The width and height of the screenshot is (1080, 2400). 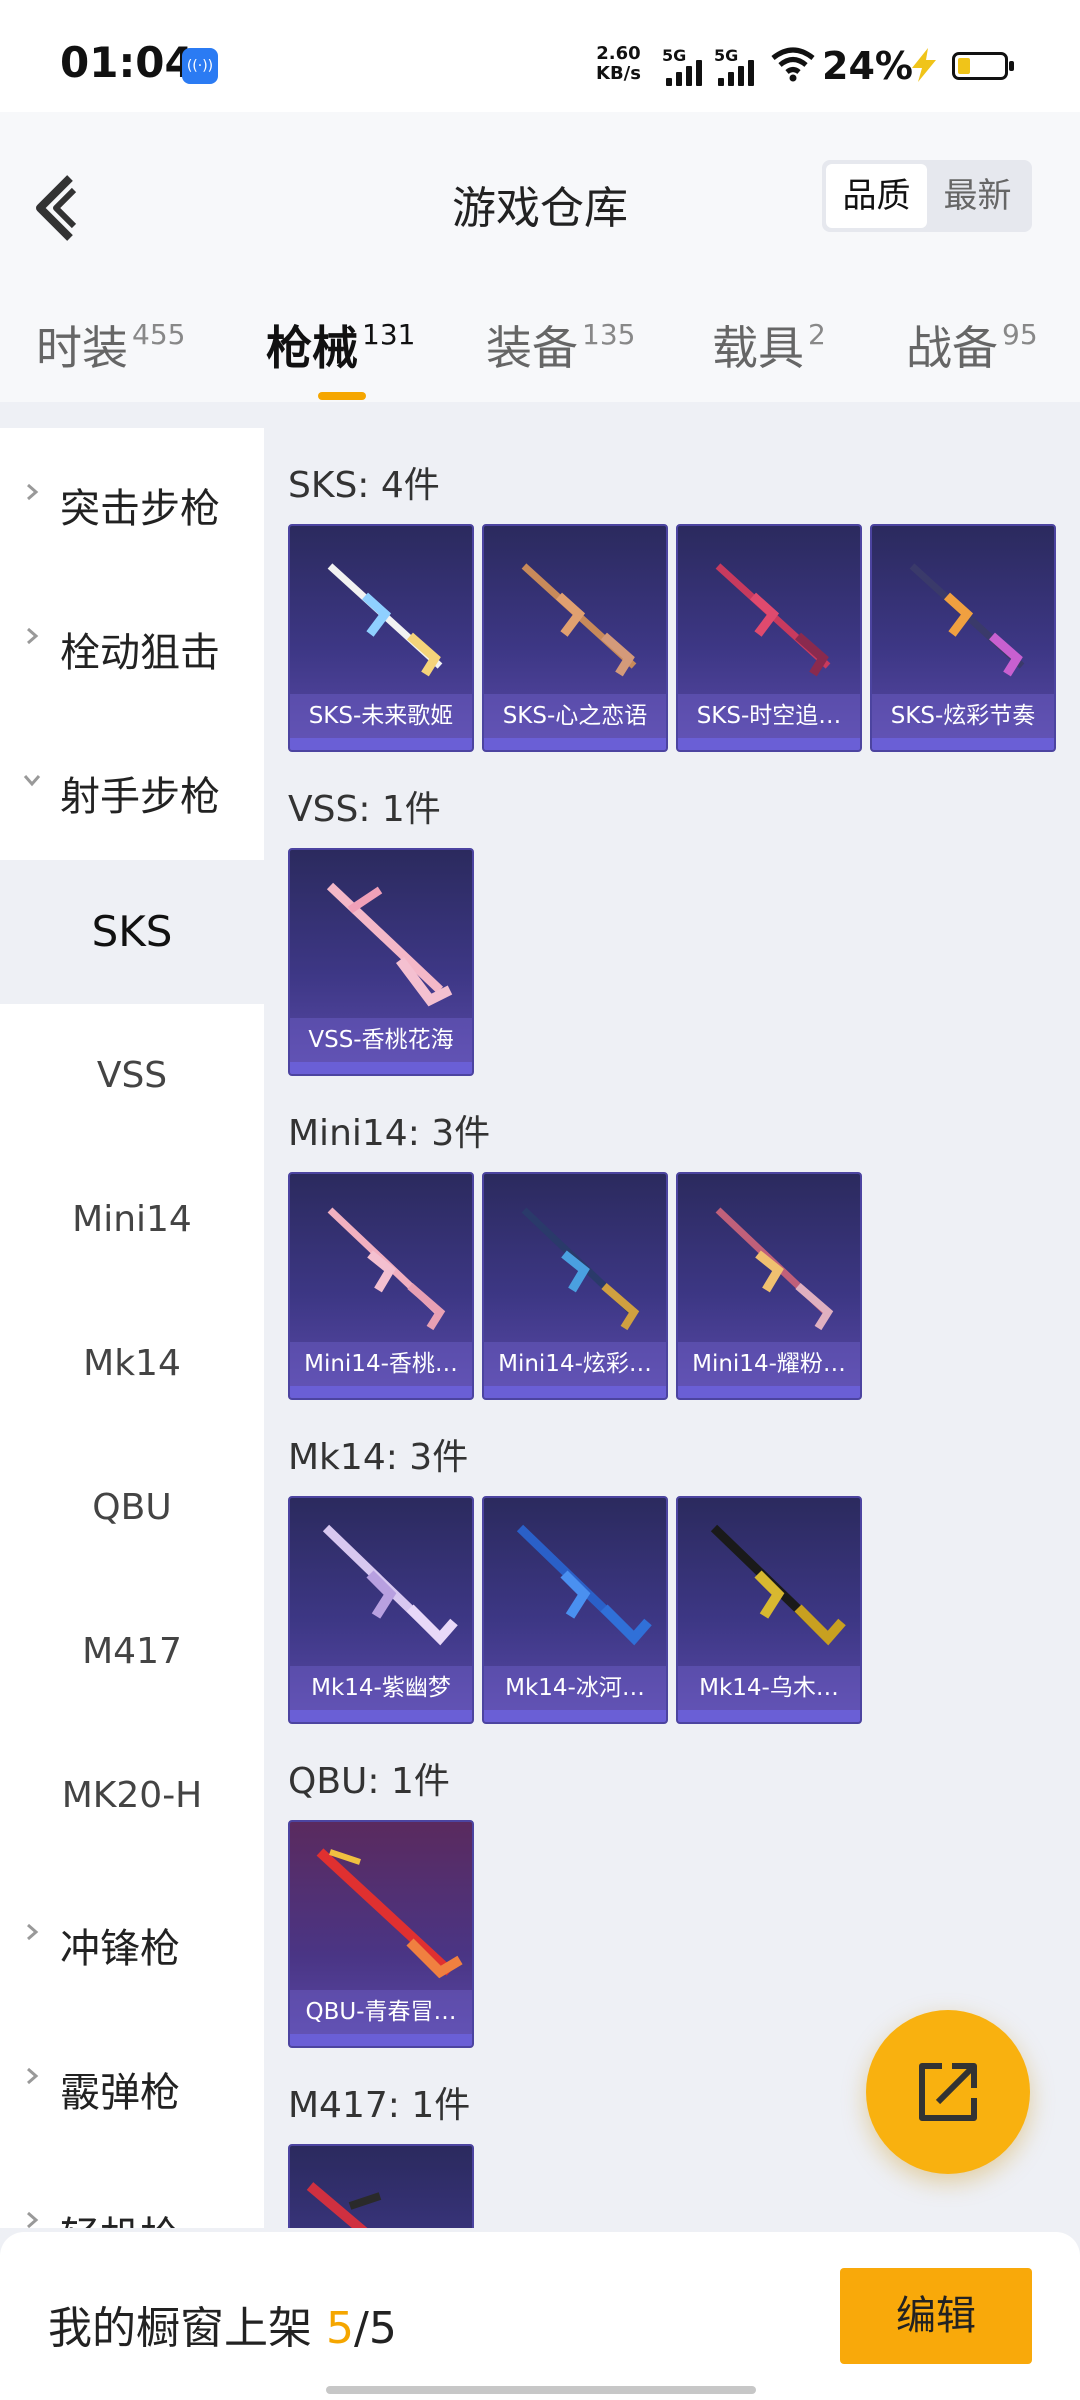 I want to click on sidebar-sub-mini14: Mini14, so click(x=132, y=1220).